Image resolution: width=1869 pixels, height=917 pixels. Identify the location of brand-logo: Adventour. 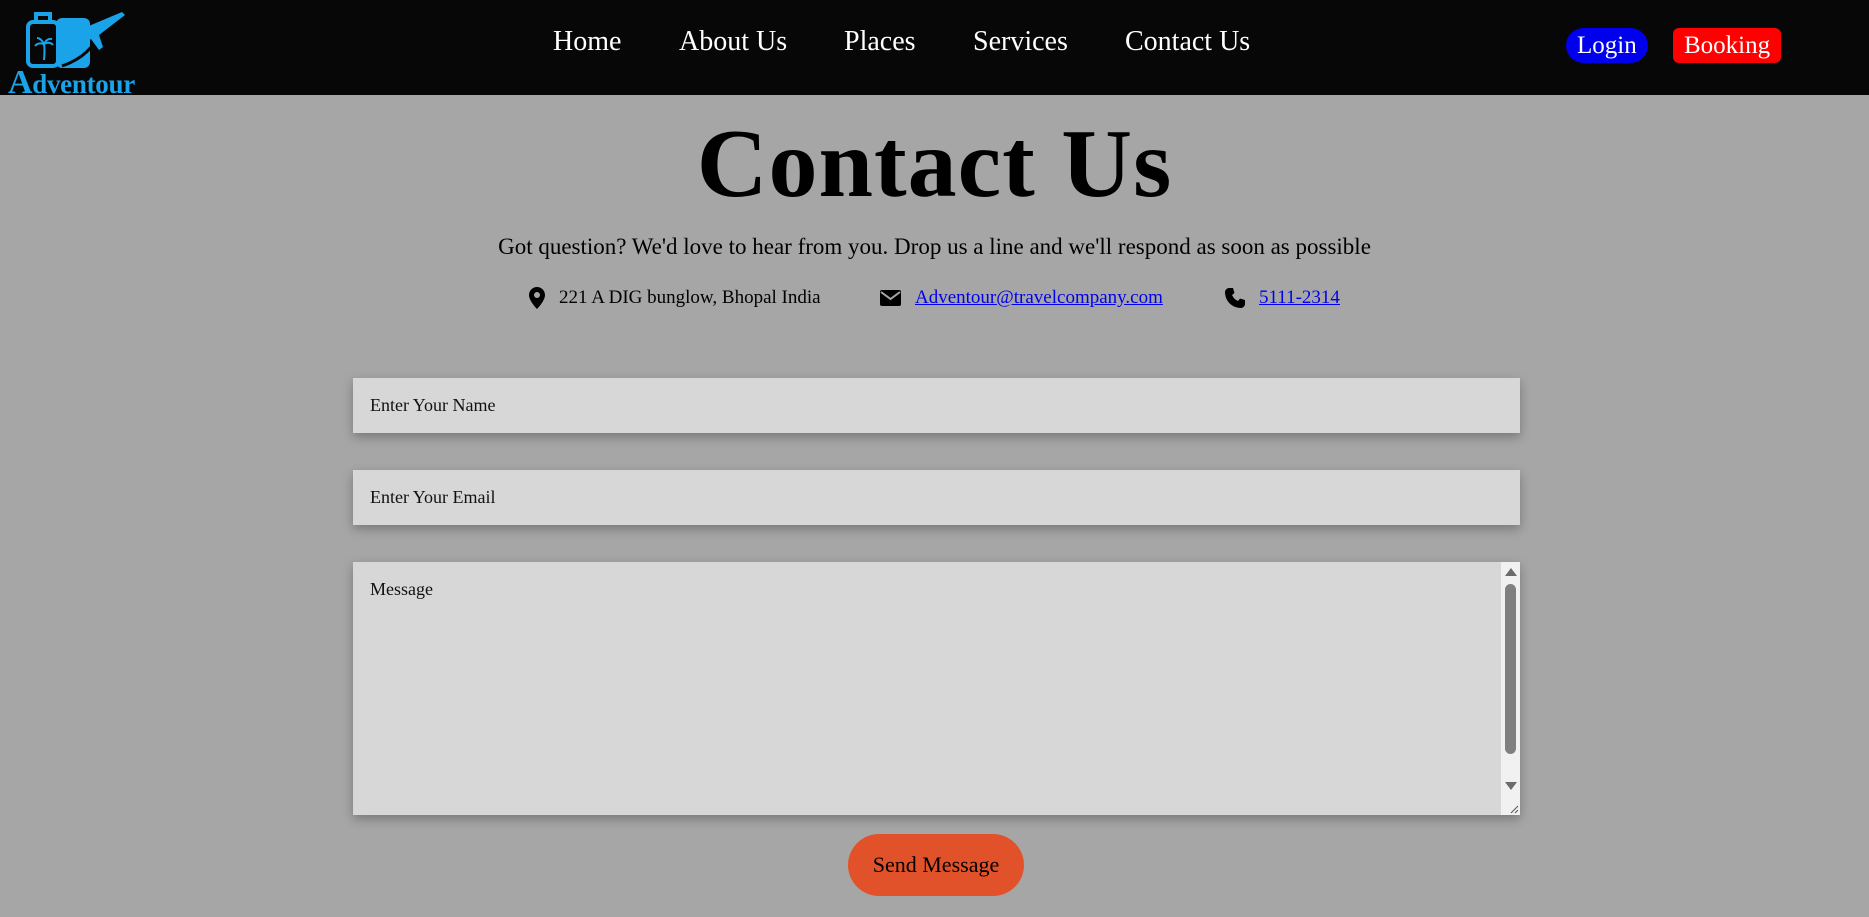
(70, 54).